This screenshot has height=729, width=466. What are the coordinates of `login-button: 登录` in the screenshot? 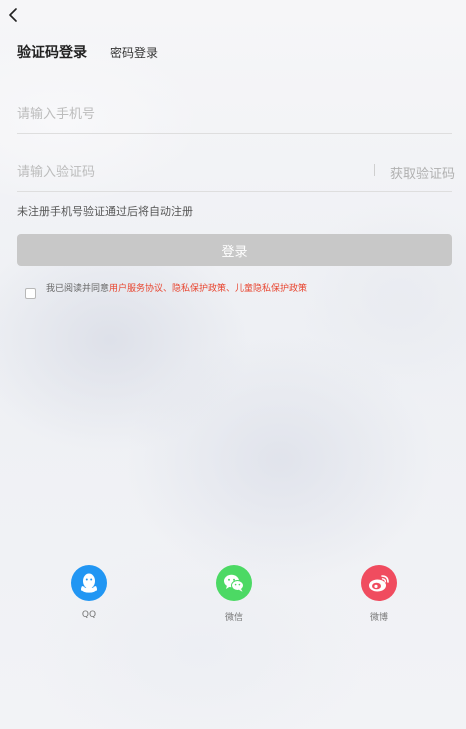 It's located at (234, 250).